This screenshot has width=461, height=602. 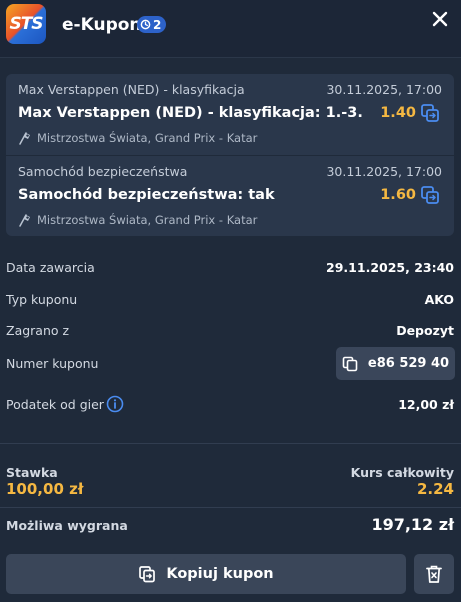 What do you see at coordinates (38, 330) in the screenshot?
I see `source-label: Zagrano z` at bounding box center [38, 330].